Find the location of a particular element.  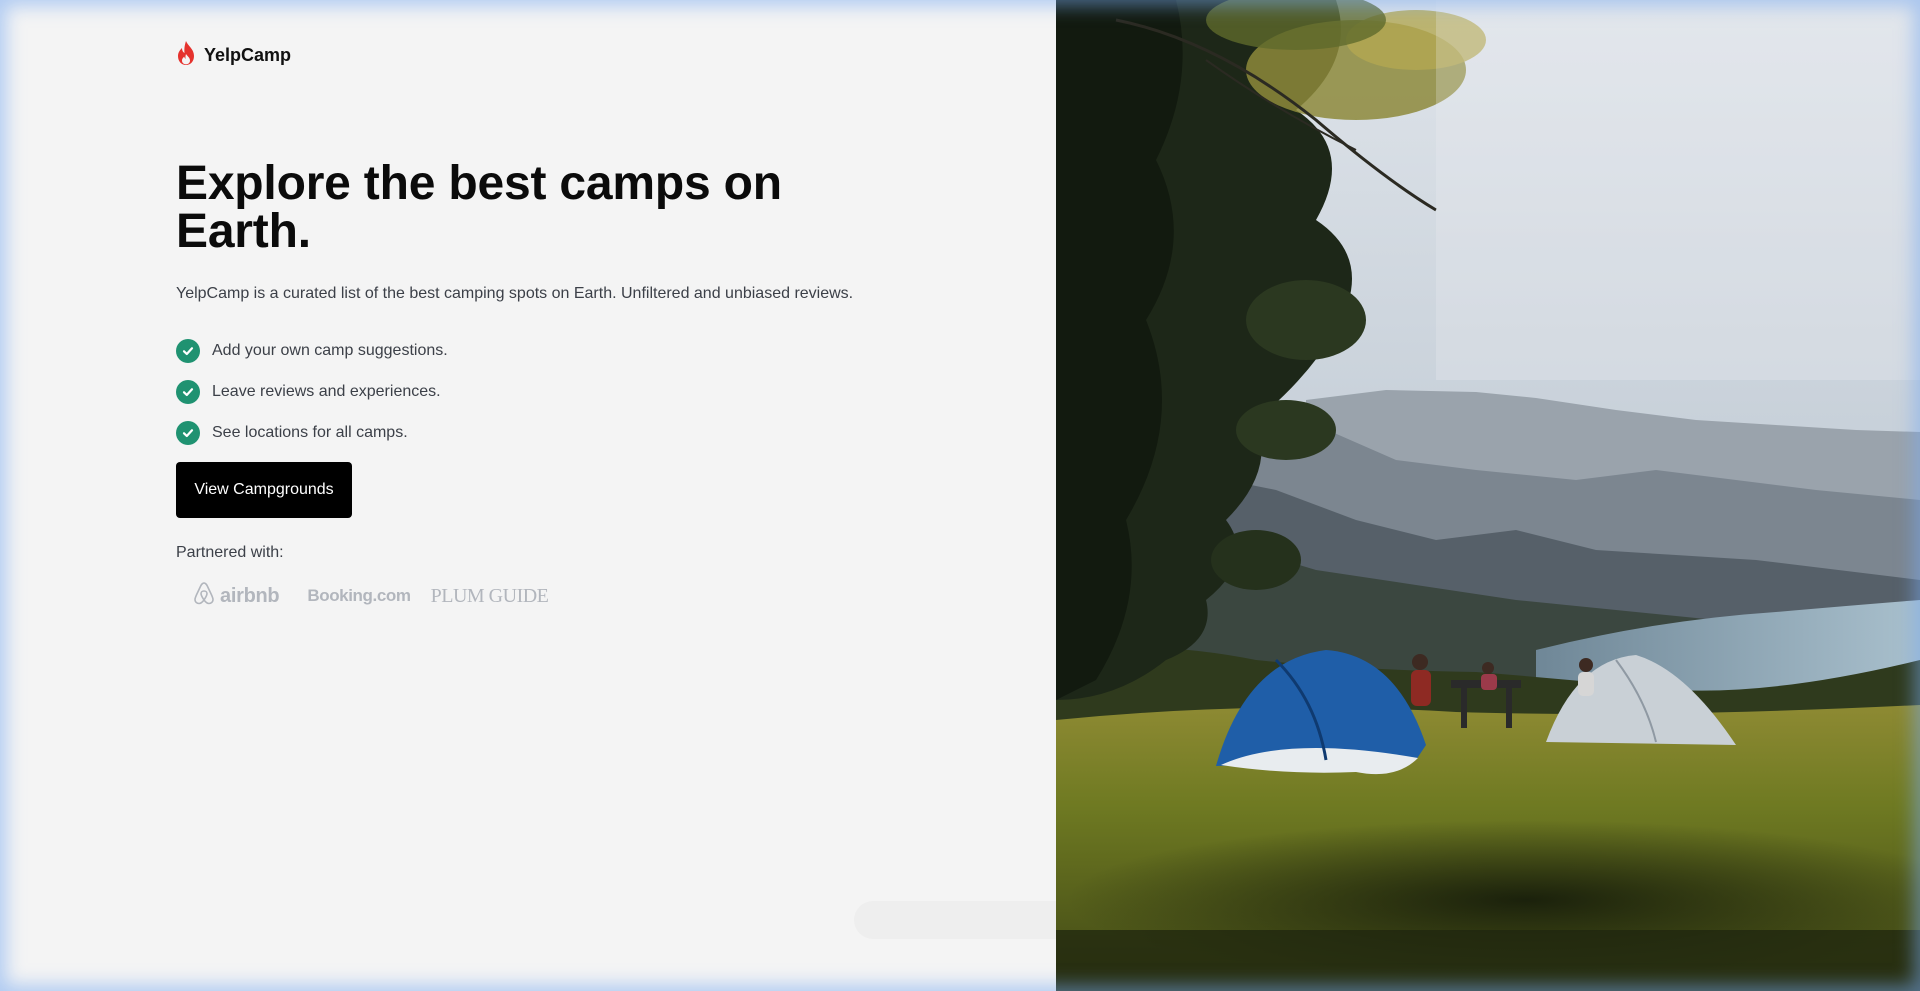

brand-name: YelpCamp is located at coordinates (248, 55).